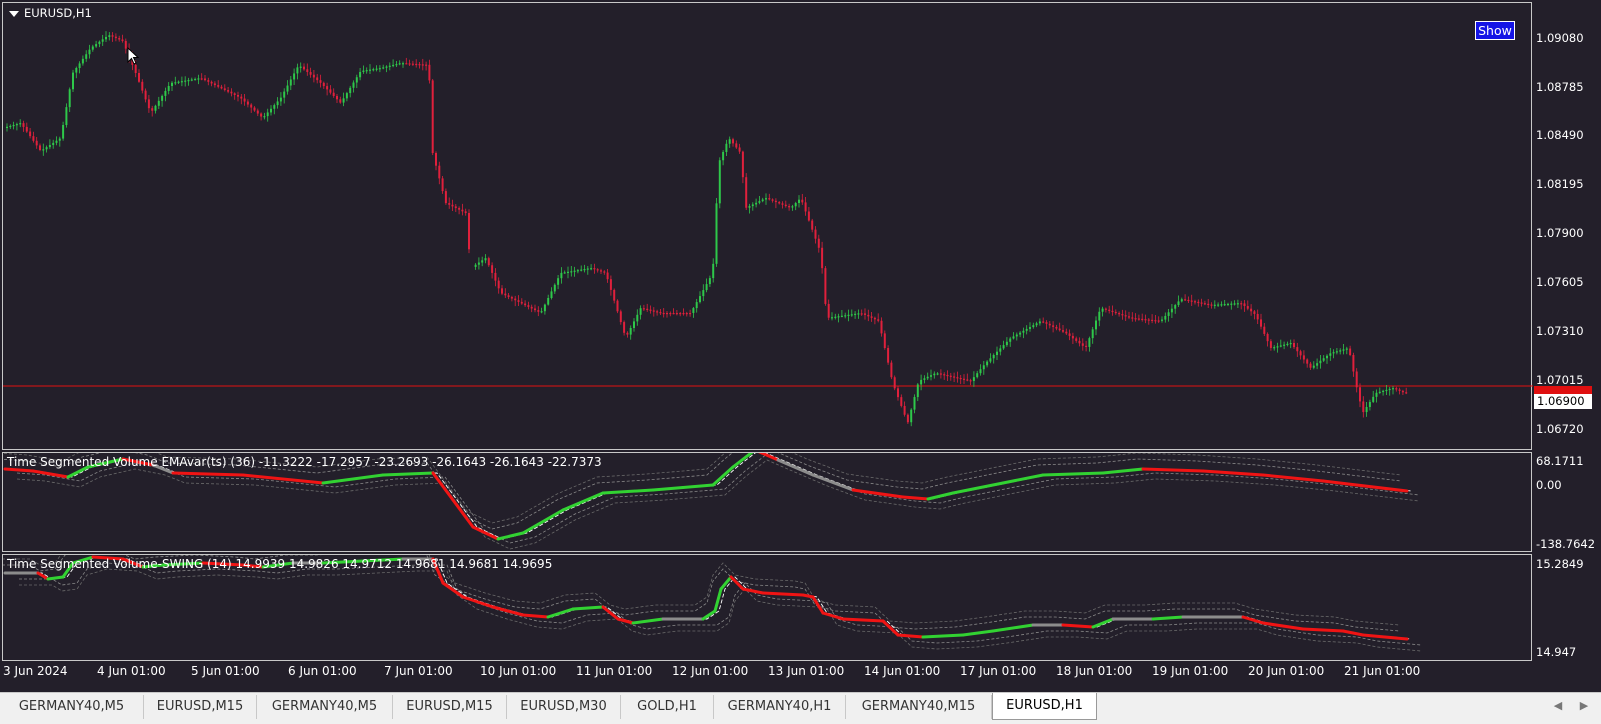 This screenshot has width=1601, height=724. Describe the element at coordinates (564, 707) in the screenshot. I see `tab-eurusd-m30: EURUSD,M30` at that location.